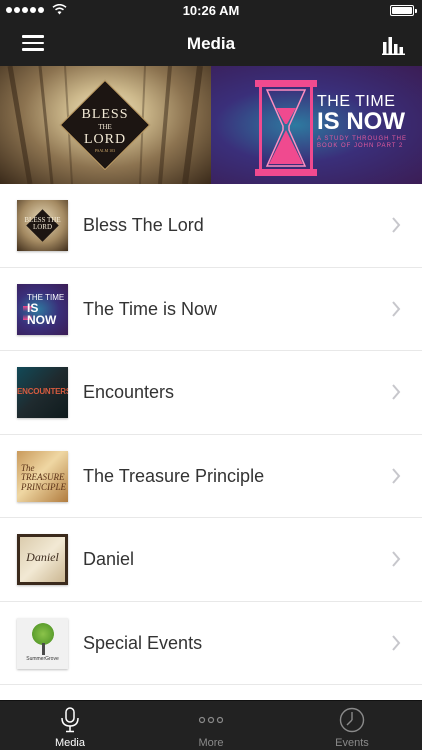 The height and width of the screenshot is (751, 422). What do you see at coordinates (211, 720) in the screenshot?
I see `more-dots-icon` at bounding box center [211, 720].